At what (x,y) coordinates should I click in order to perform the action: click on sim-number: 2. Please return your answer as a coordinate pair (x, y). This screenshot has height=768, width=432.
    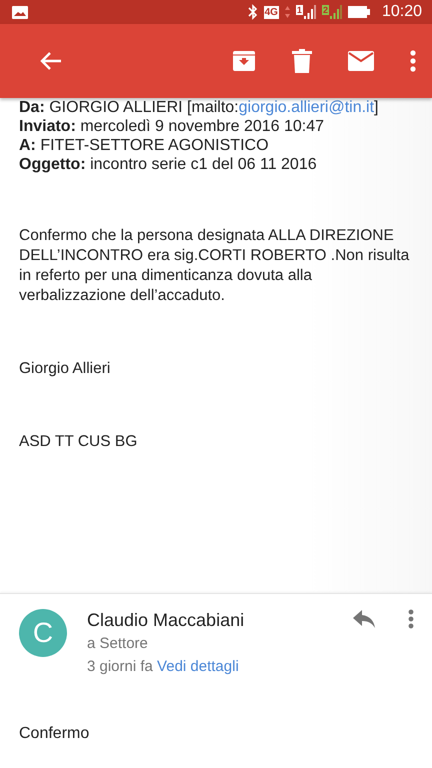
    Looking at the image, I should click on (325, 10).